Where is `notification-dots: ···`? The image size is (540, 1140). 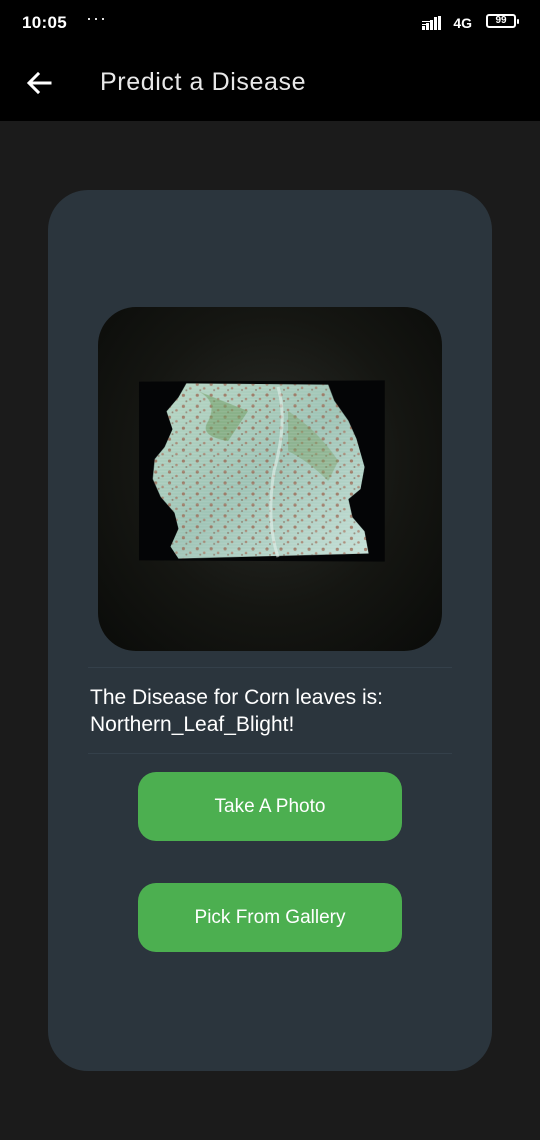 notification-dots: ··· is located at coordinates (96, 18).